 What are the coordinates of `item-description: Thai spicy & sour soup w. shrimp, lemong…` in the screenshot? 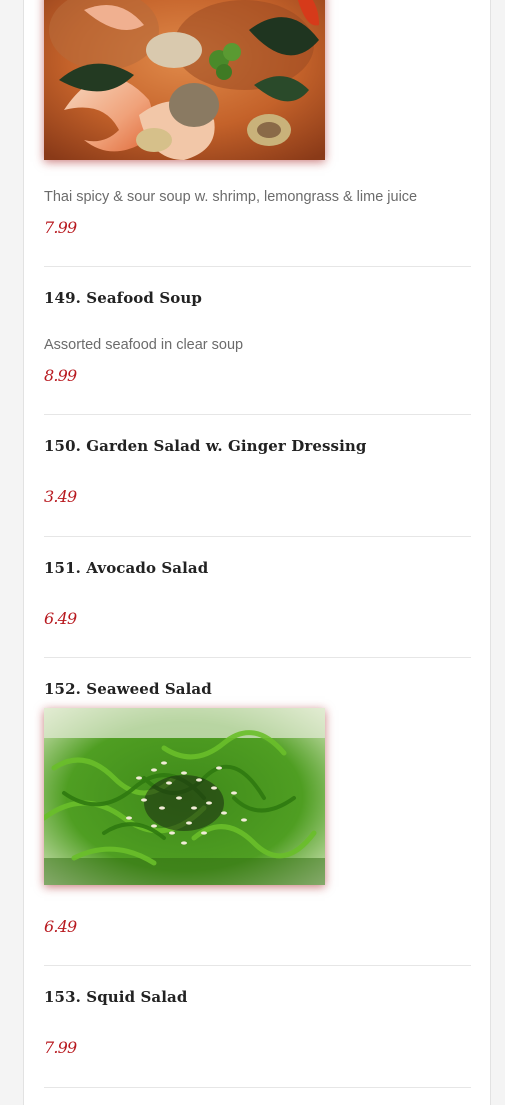 It's located at (231, 197).